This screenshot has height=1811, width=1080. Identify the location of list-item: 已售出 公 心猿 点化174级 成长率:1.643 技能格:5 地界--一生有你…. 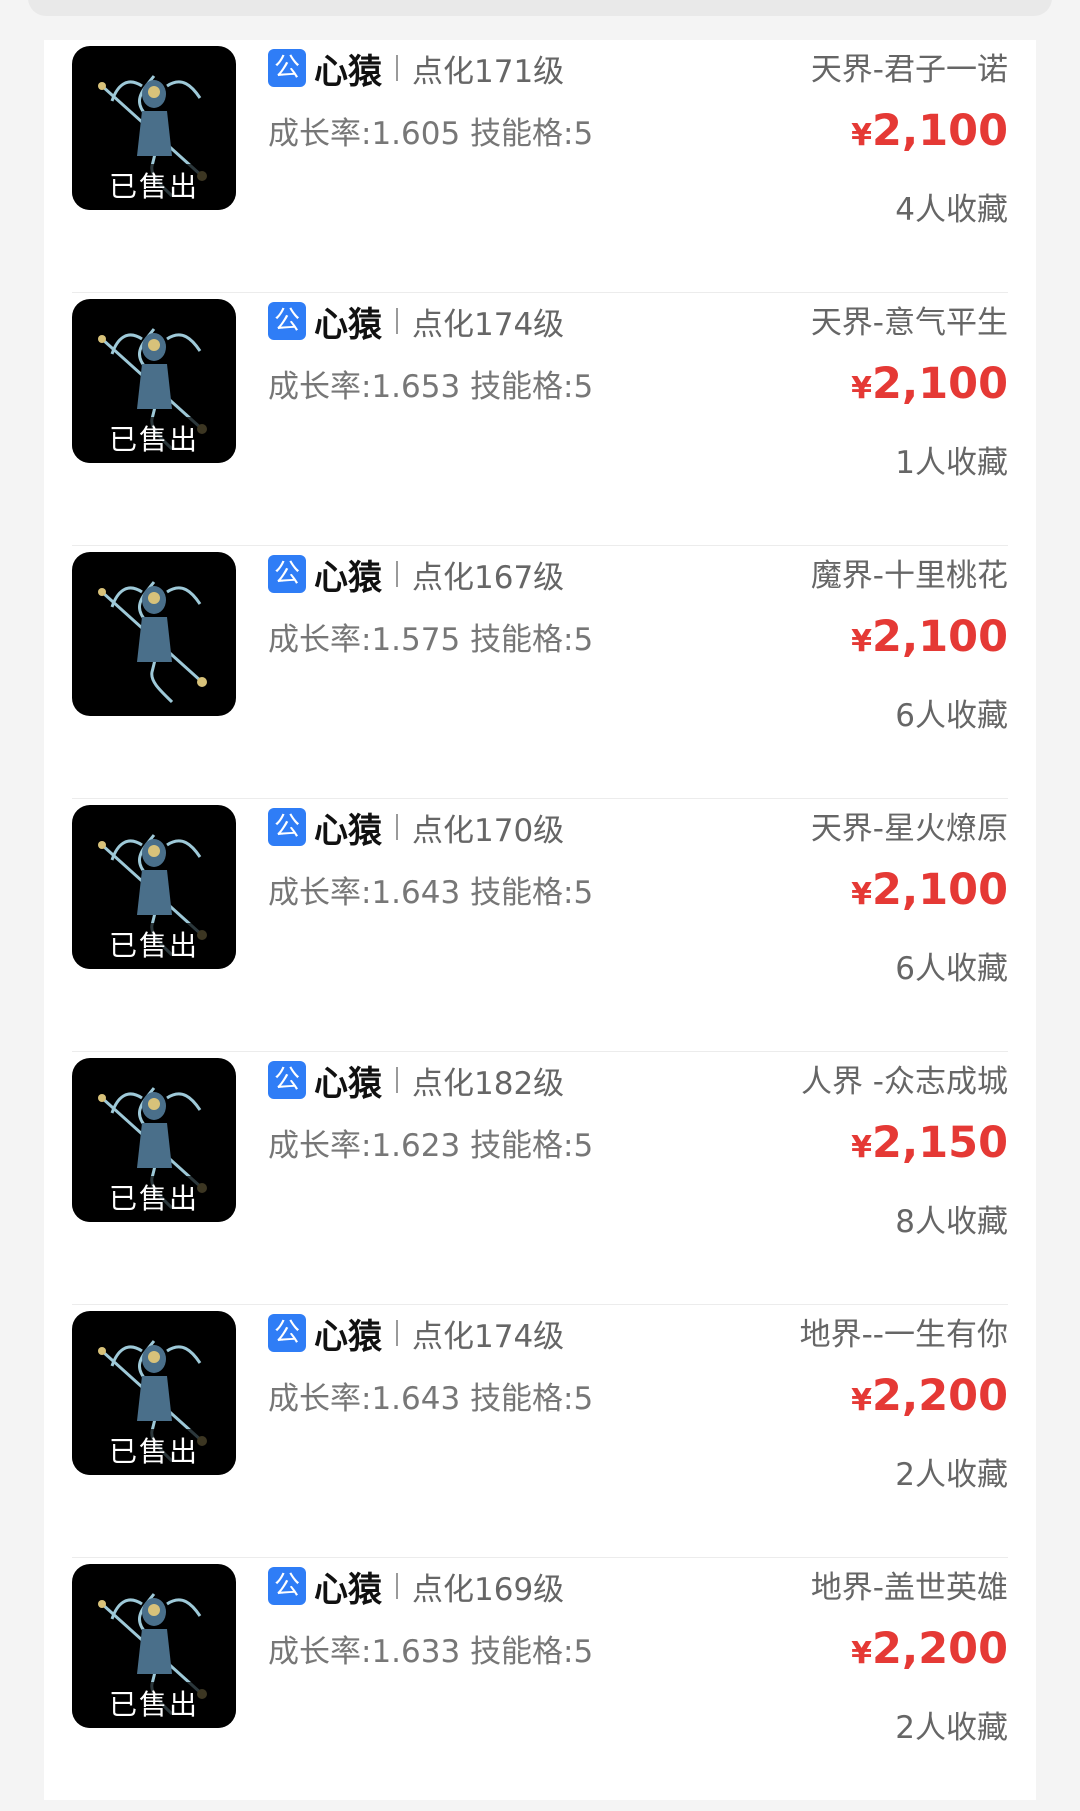
(540, 1431).